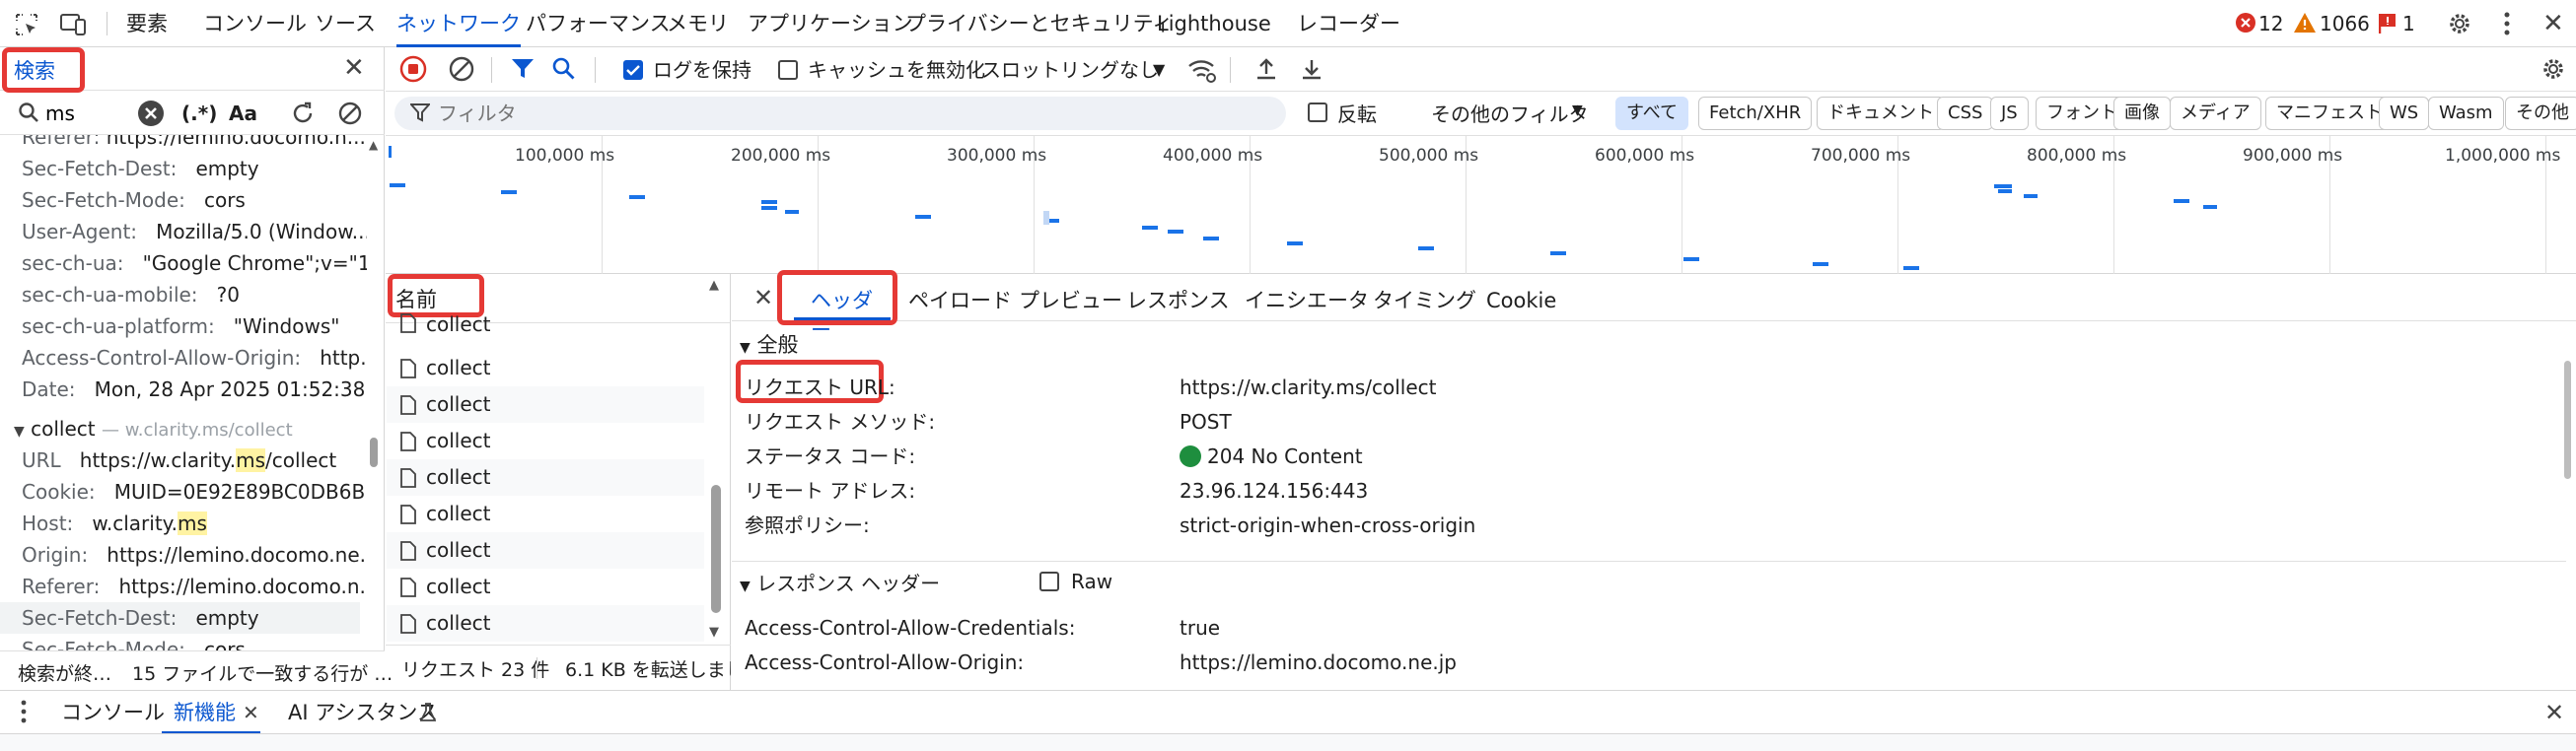 Image resolution: width=2576 pixels, height=751 pixels. I want to click on error-count: 12, so click(2270, 23).